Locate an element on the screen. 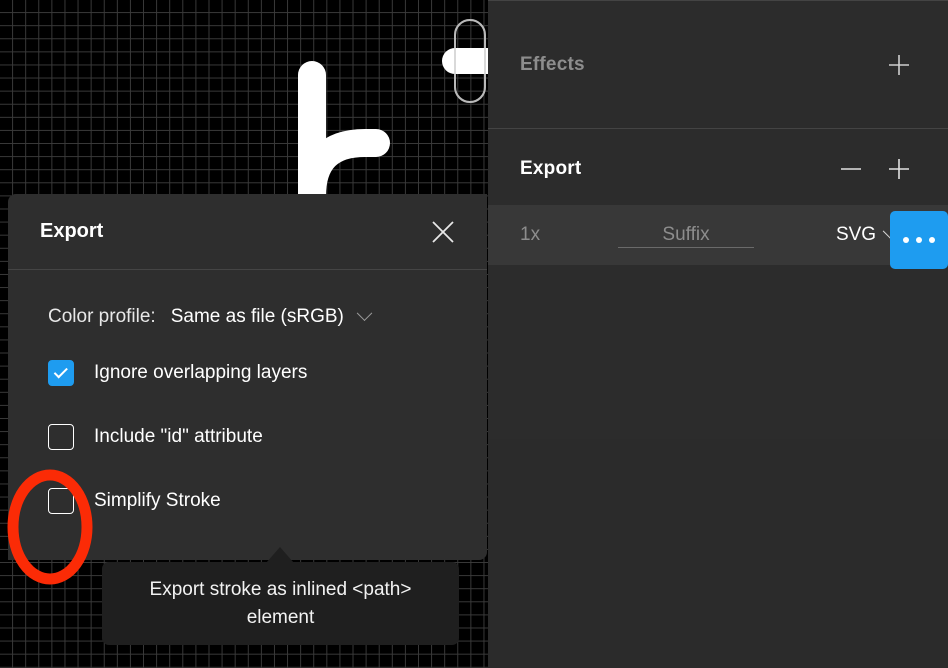 This screenshot has height=668, width=948. tooltip-text: Export stroke as inlined <path> element is located at coordinates (280, 603).